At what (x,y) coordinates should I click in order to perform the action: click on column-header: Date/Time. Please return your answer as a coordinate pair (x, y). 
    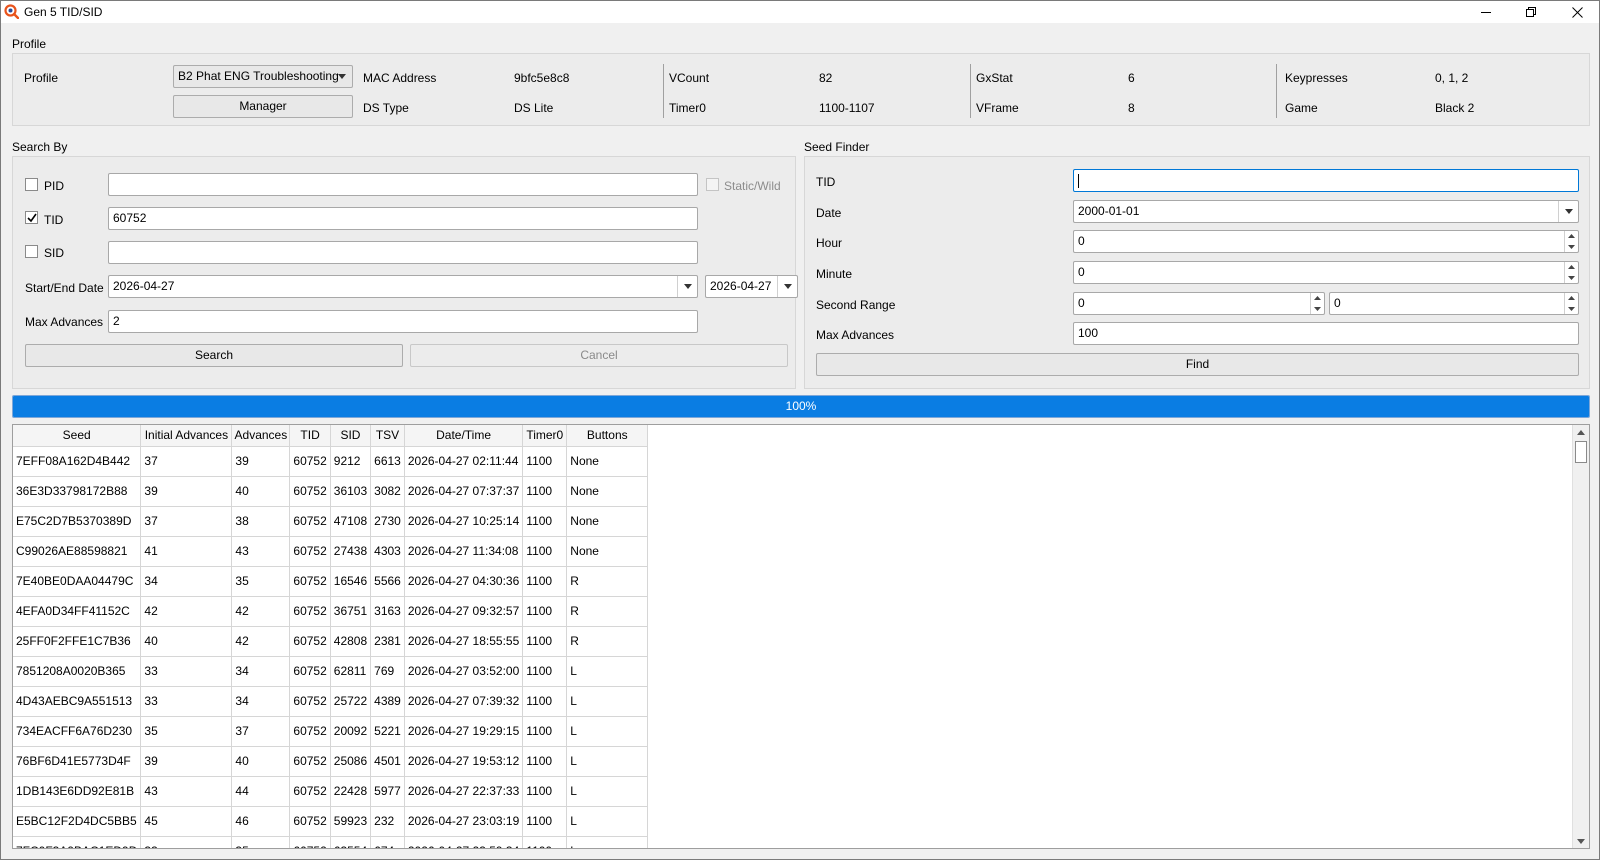
    Looking at the image, I should click on (464, 436).